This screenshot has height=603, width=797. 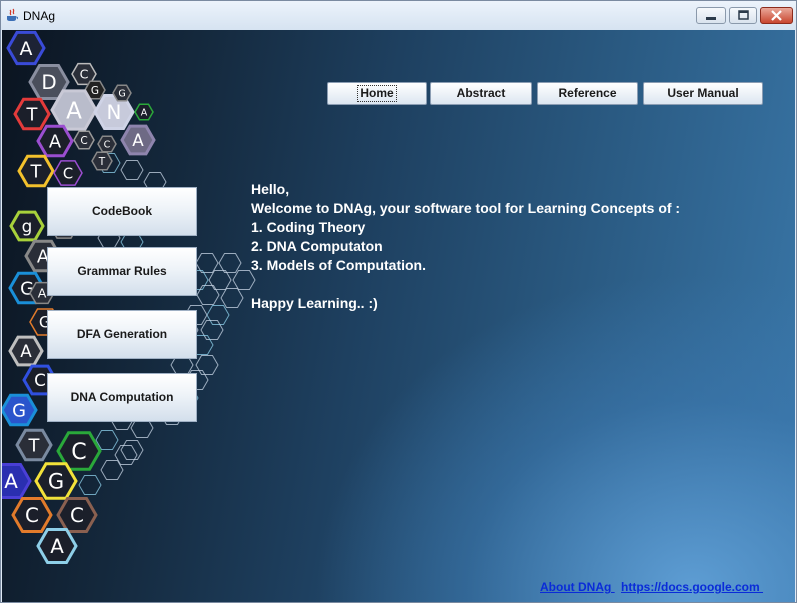 I want to click on maximize-button, so click(x=743, y=15).